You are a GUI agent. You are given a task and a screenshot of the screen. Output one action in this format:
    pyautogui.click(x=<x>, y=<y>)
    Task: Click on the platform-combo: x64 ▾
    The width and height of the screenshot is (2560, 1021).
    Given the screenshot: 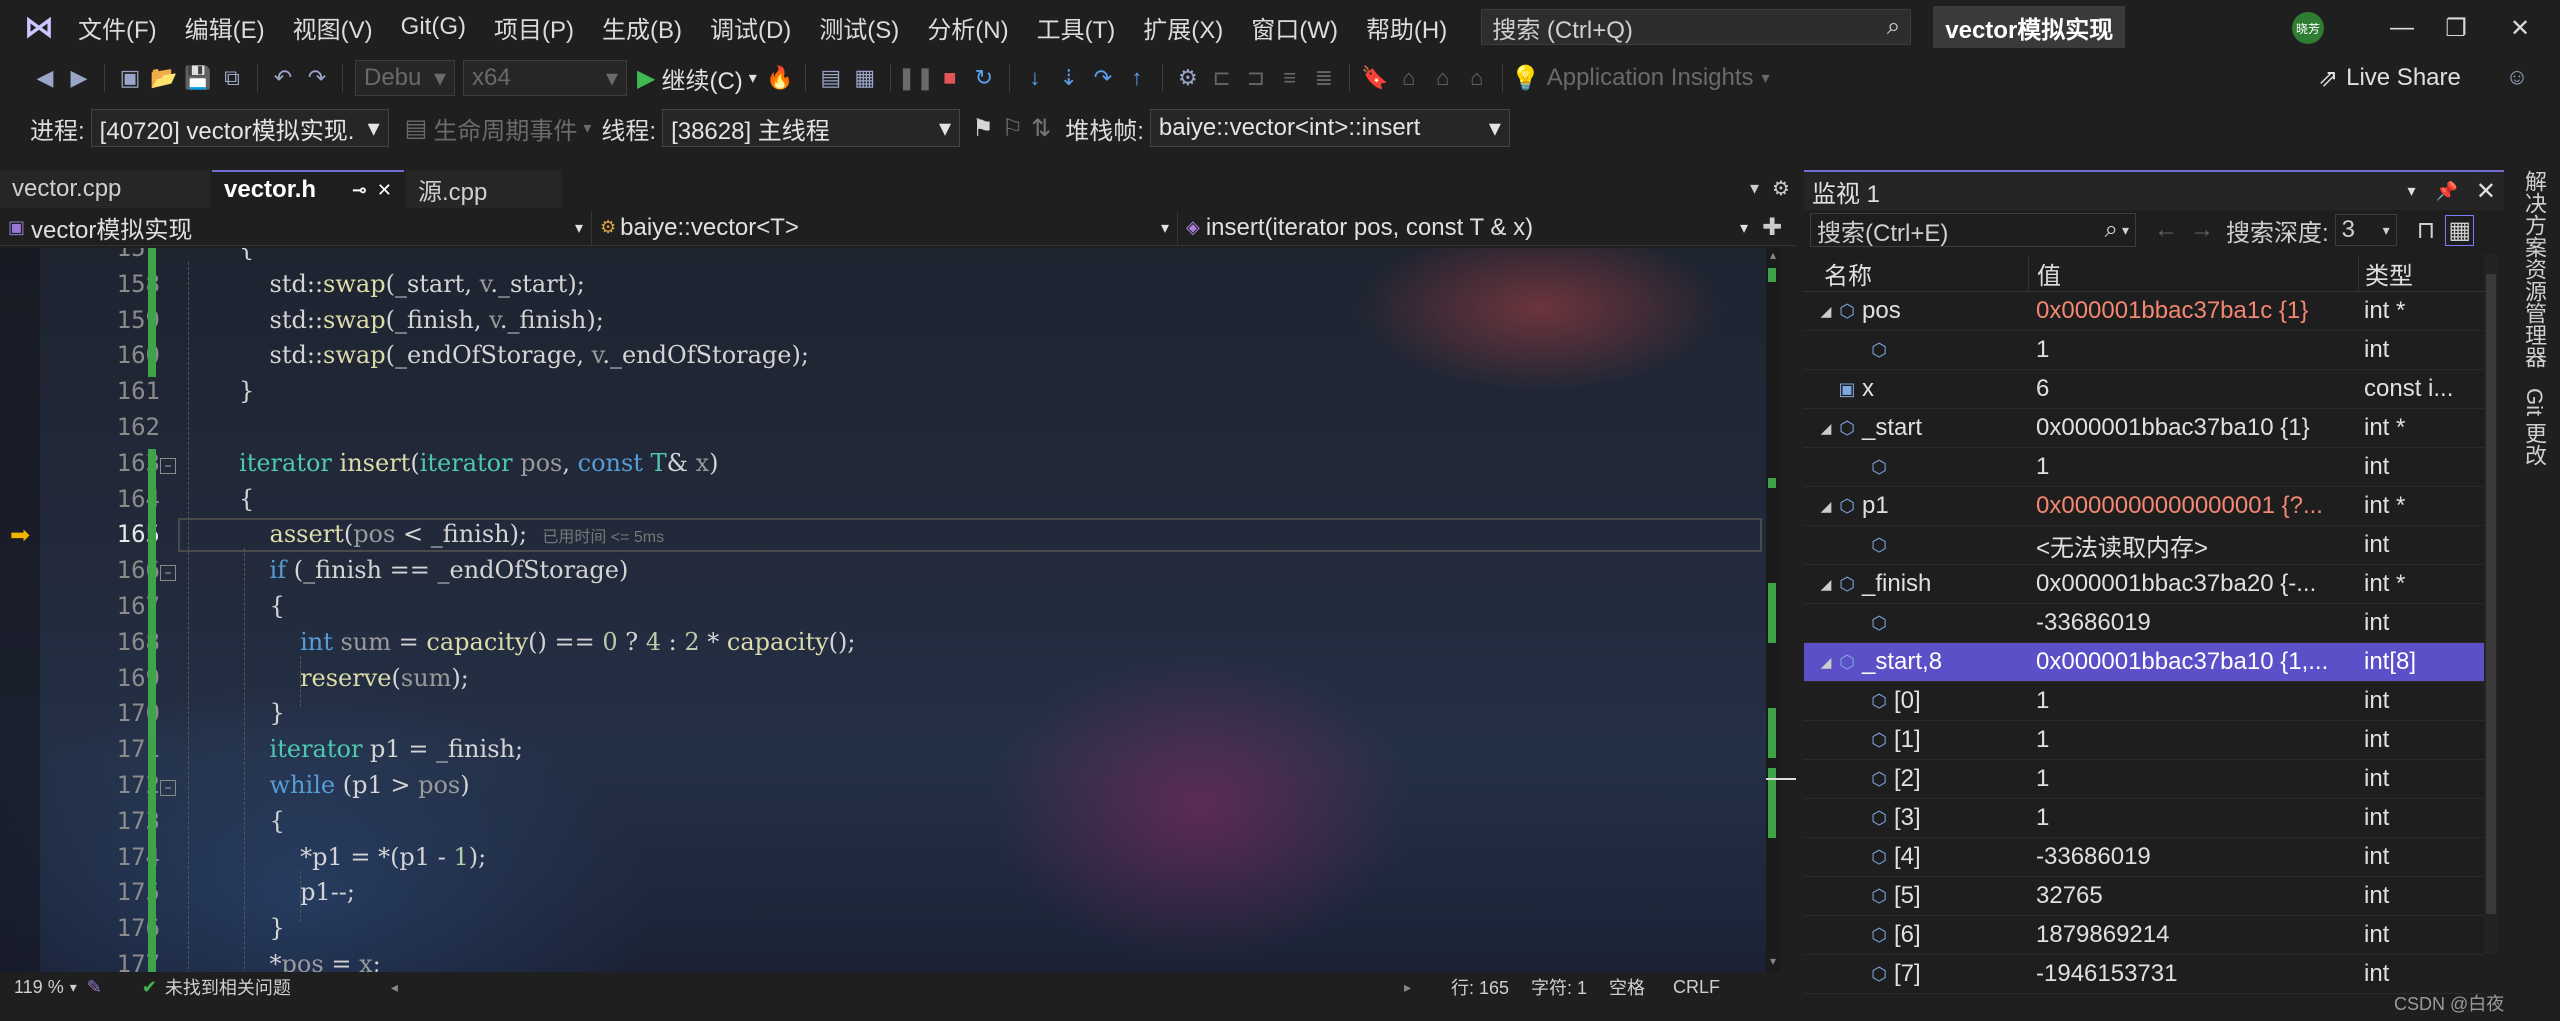 What is the action you would take?
    pyautogui.click(x=545, y=78)
    